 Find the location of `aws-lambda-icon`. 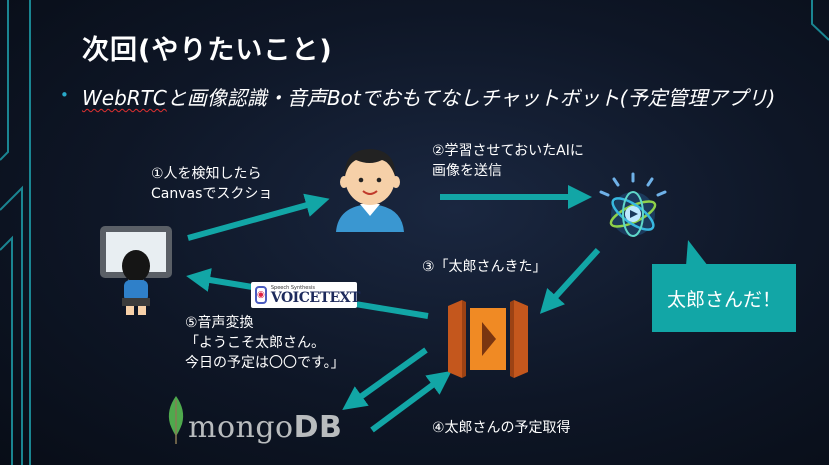

aws-lambda-icon is located at coordinates (488, 339).